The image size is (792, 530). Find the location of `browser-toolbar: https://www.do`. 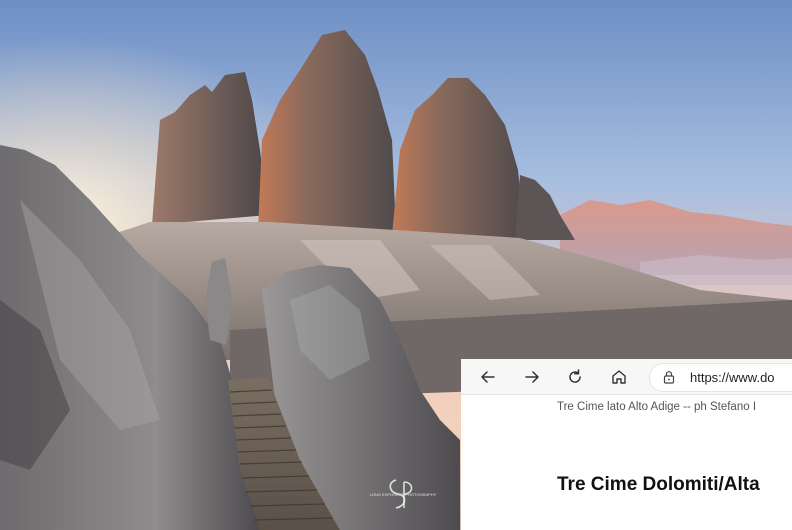

browser-toolbar: https://www.do is located at coordinates (626, 377).